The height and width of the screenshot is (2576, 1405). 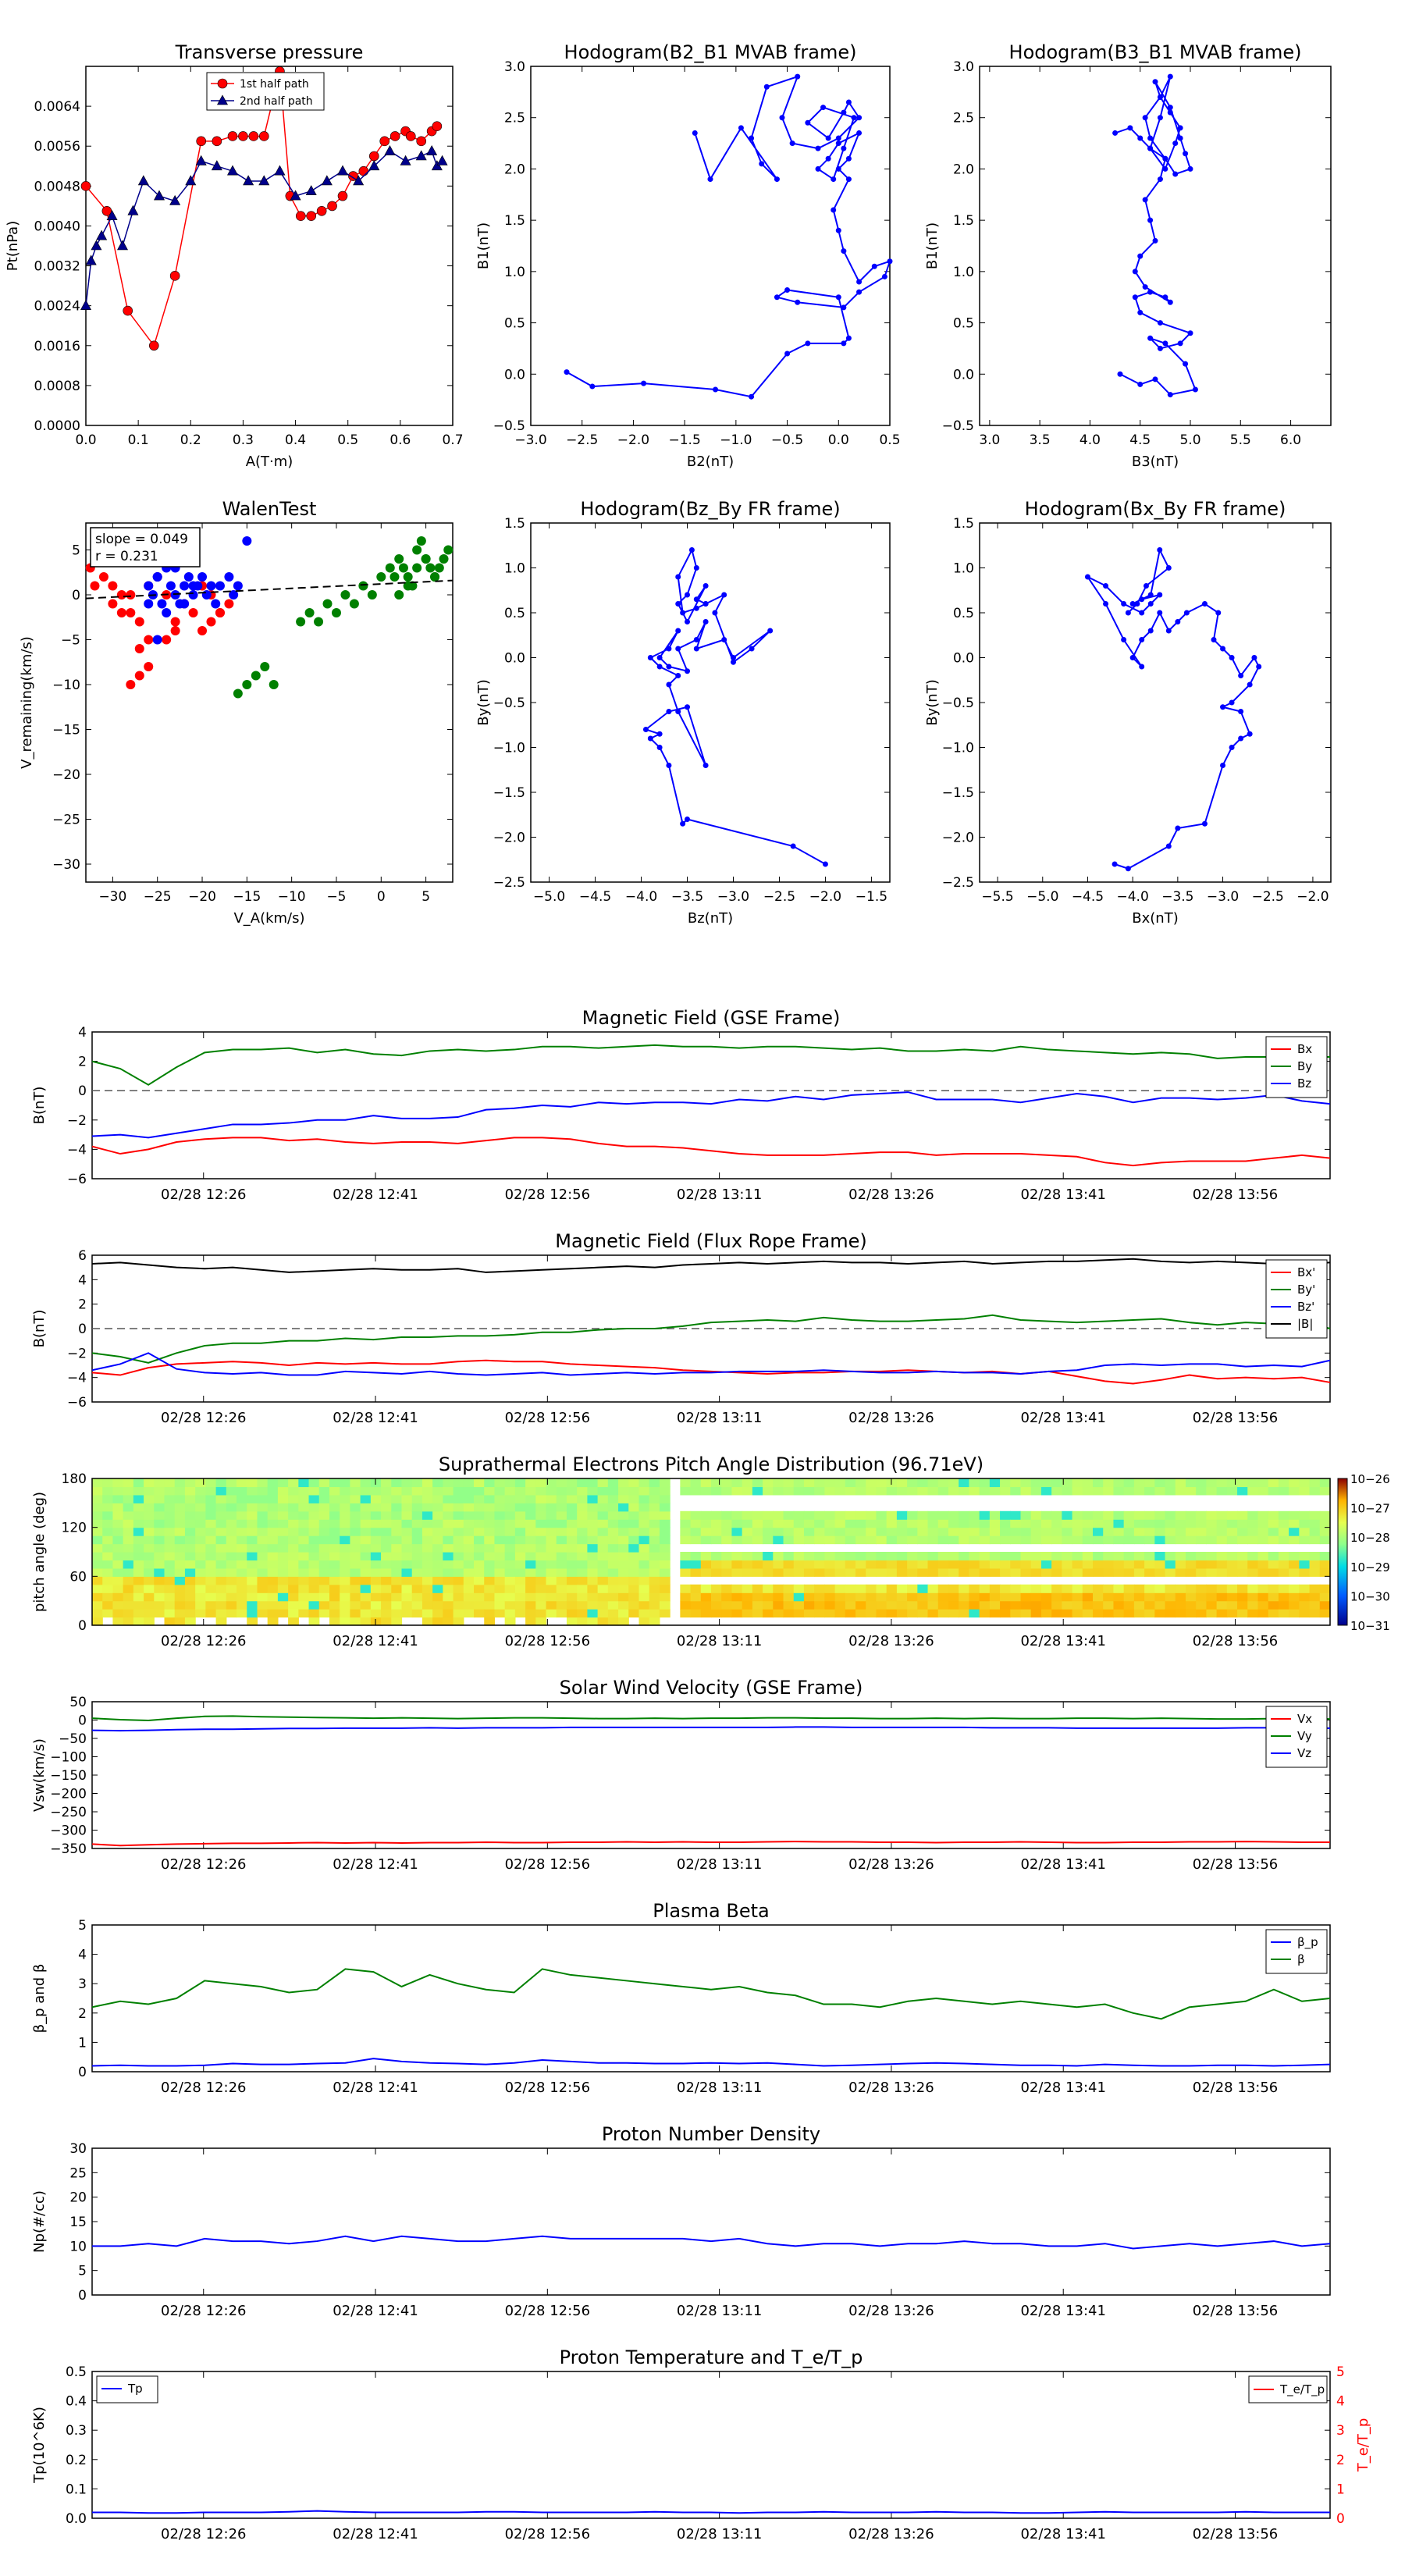 What do you see at coordinates (1341, 2519) in the screenshot?
I see `y2-tick-label: 0` at bounding box center [1341, 2519].